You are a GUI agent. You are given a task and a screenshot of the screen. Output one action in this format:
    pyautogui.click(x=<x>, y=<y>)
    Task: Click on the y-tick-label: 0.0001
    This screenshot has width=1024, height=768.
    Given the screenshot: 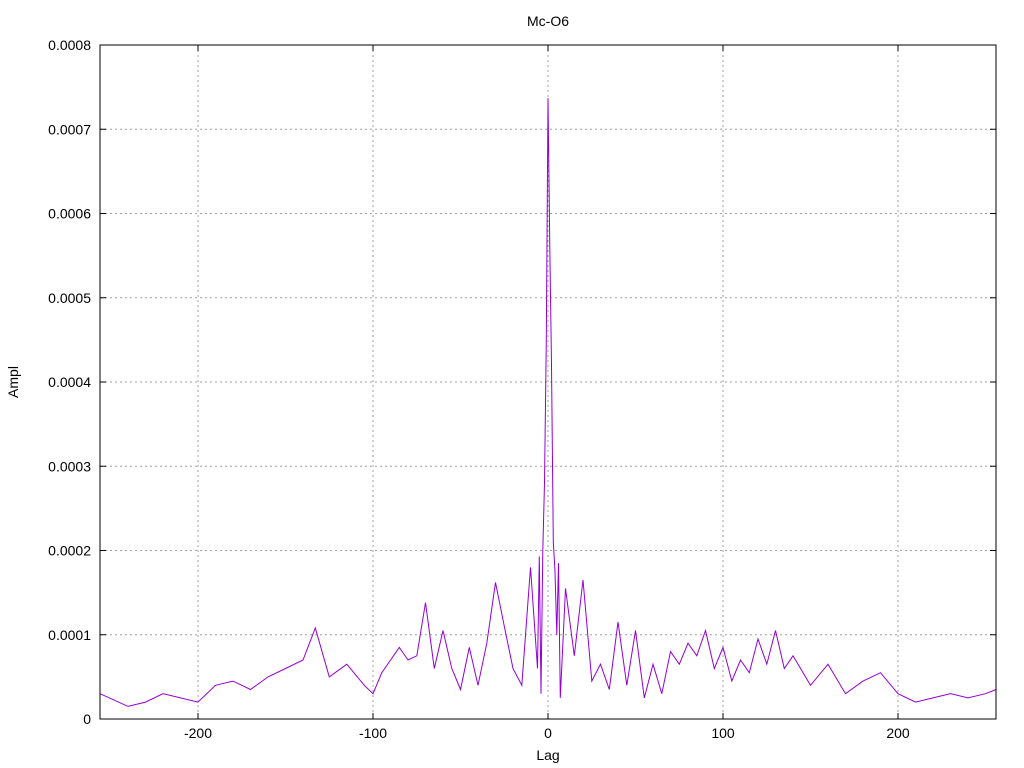 What is the action you would take?
    pyautogui.click(x=69, y=635)
    